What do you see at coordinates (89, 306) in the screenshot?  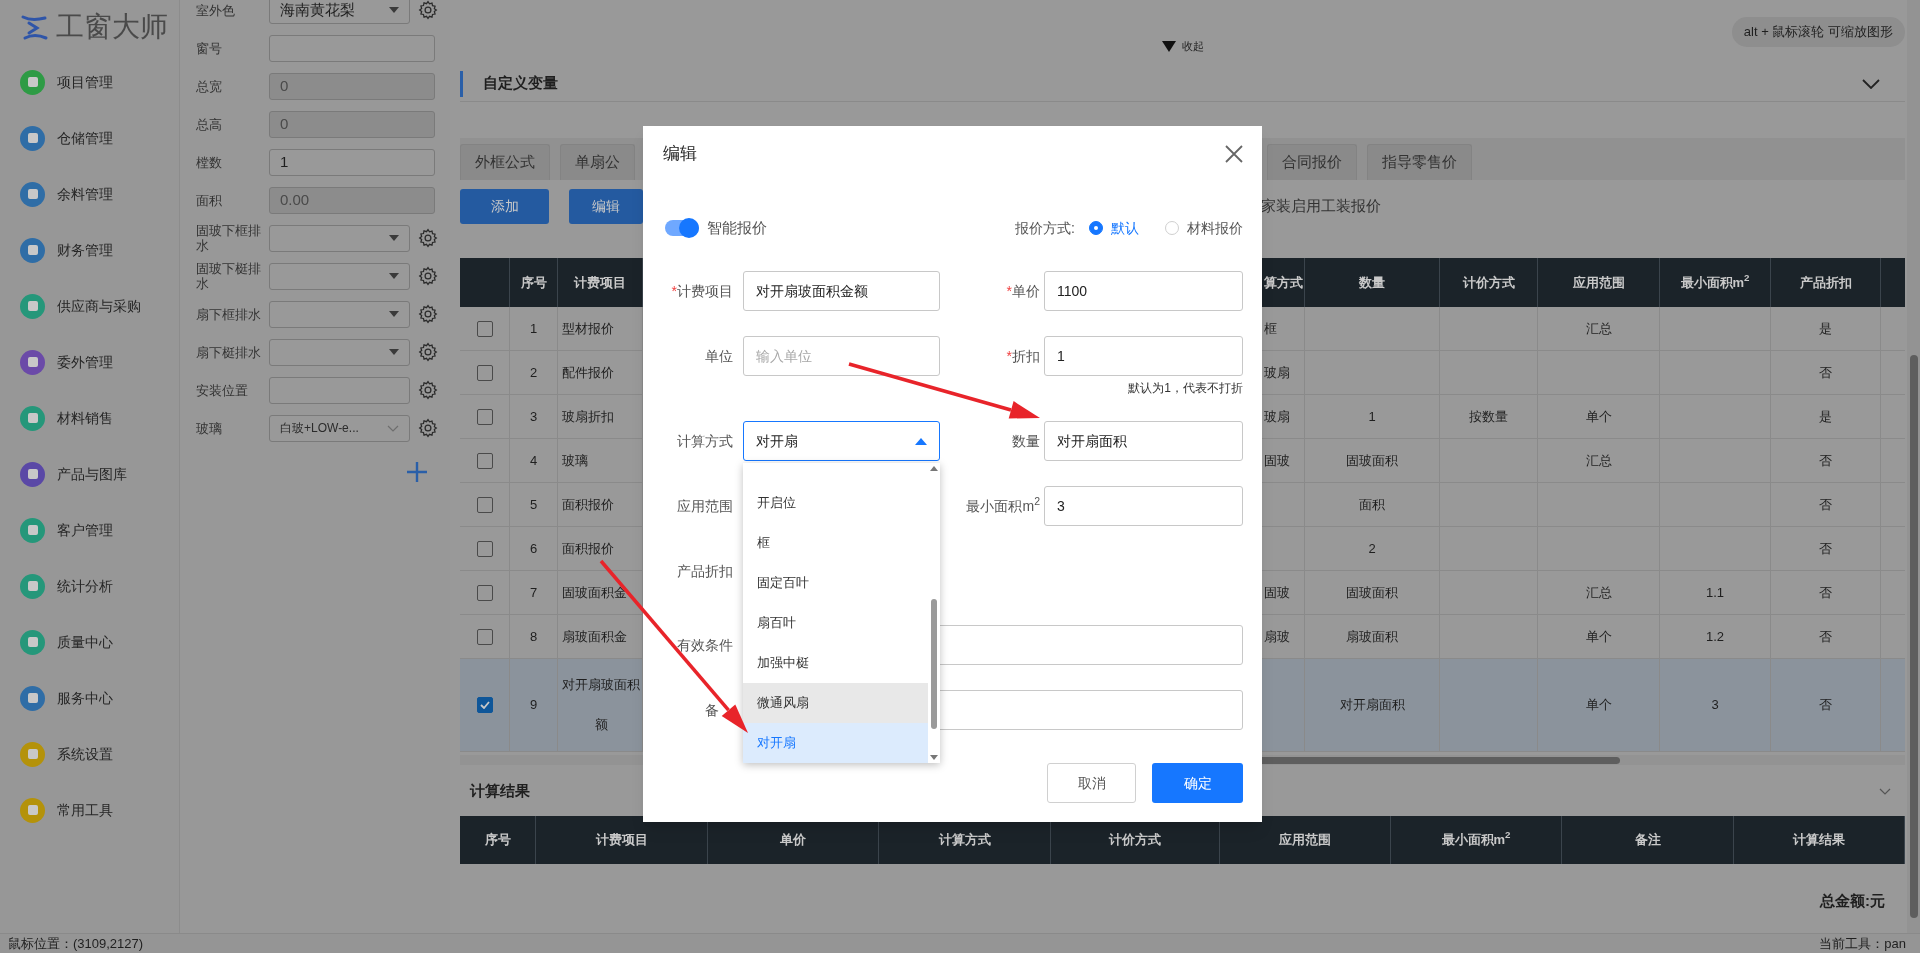 I see `sidebar-item: 供应商与采购` at bounding box center [89, 306].